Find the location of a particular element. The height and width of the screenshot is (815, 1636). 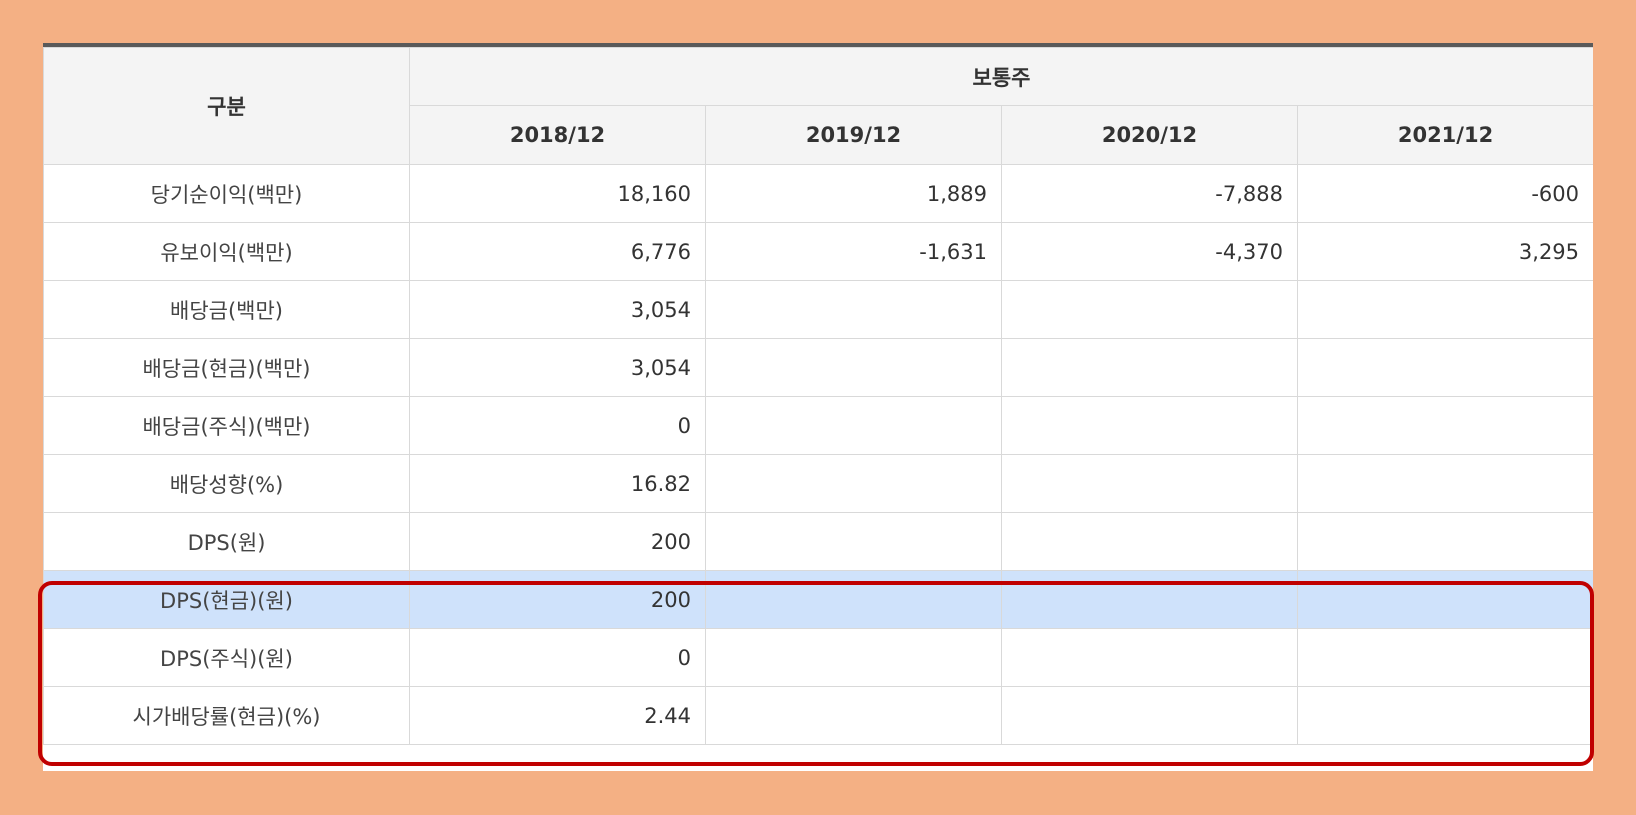

table-row: 당기순이익(백만) 18,160 1,889 -7,888 -600 is located at coordinates (818, 193).